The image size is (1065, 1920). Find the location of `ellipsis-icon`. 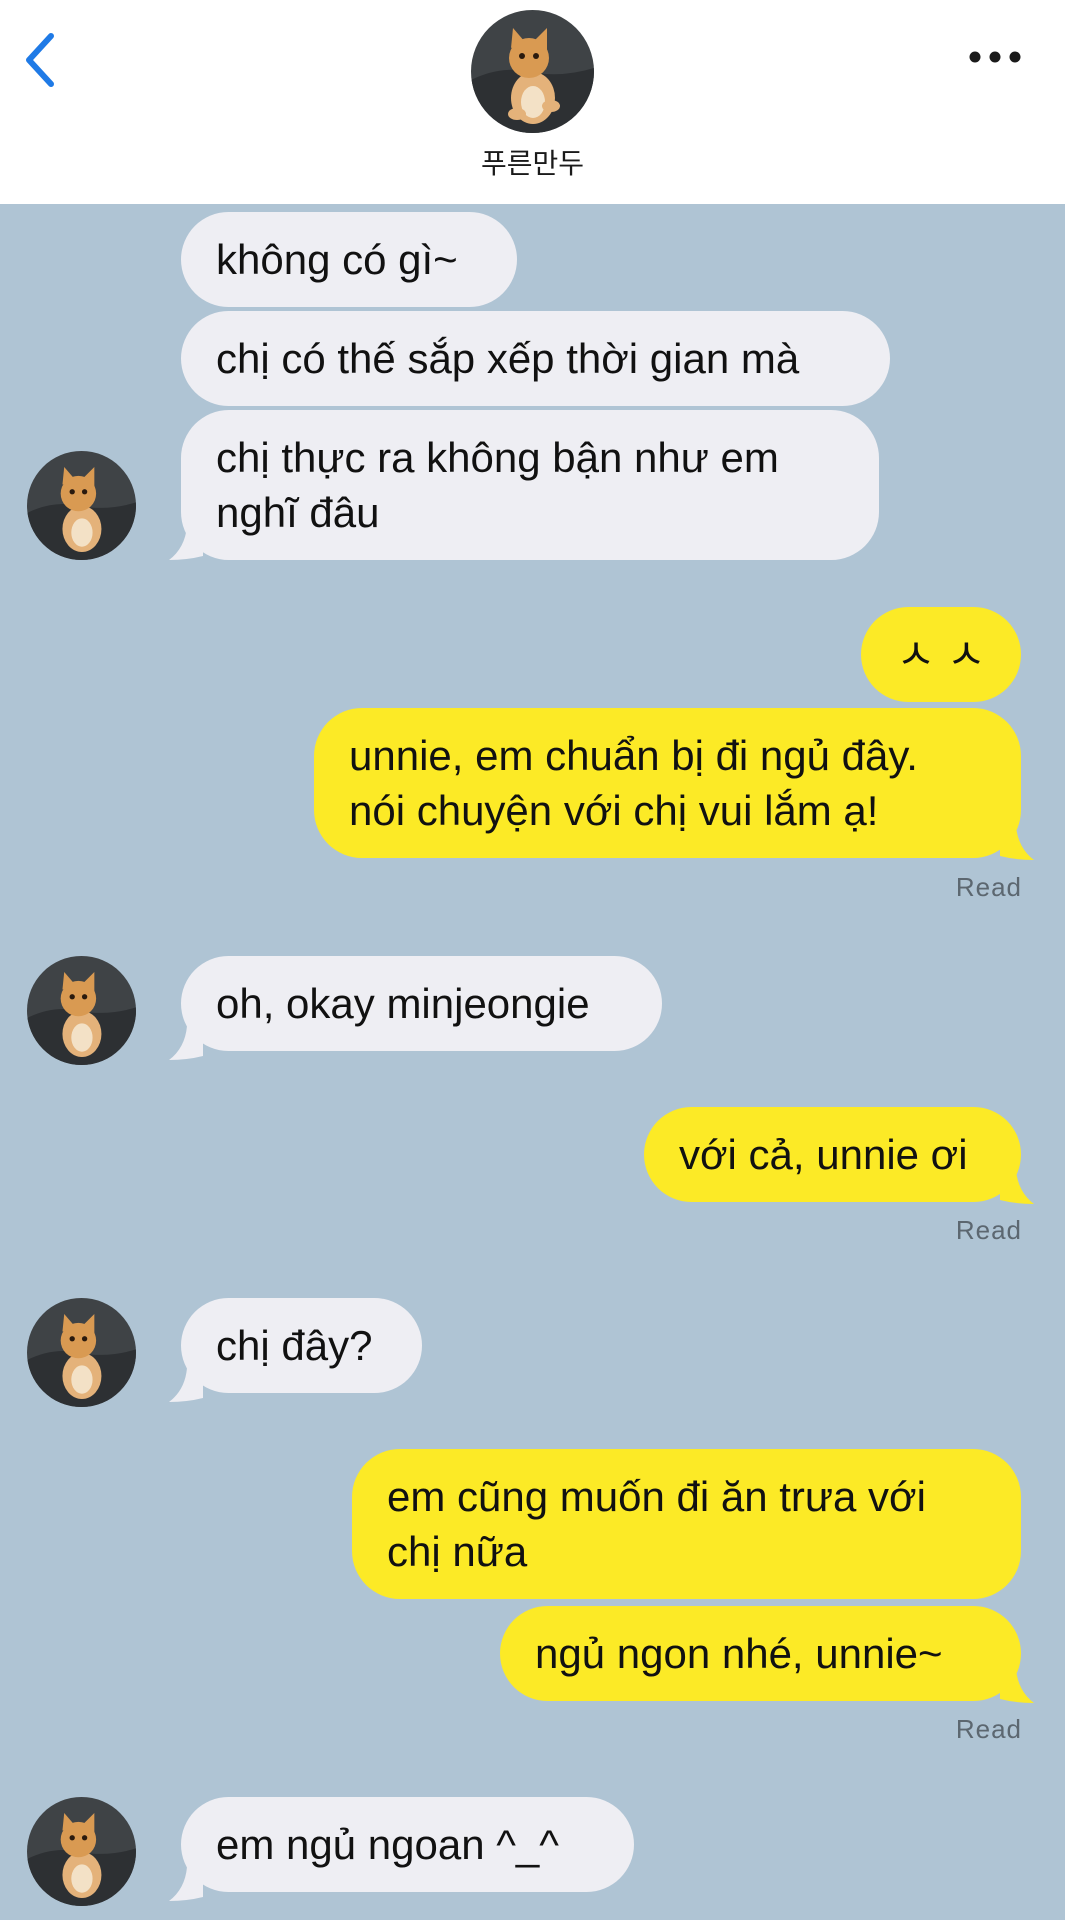

ellipsis-icon is located at coordinates (995, 57).